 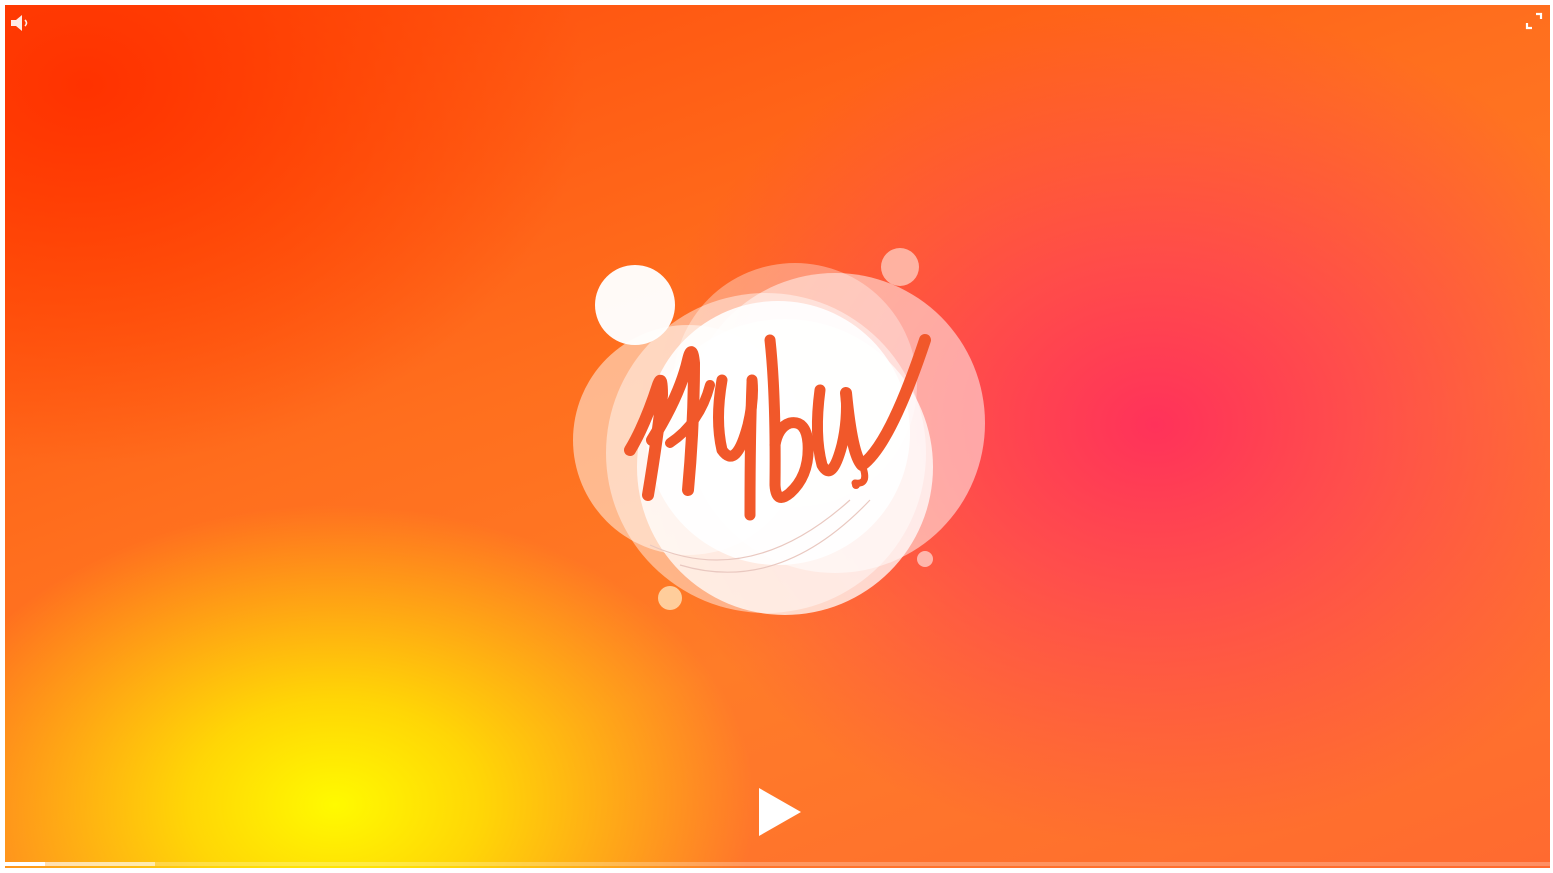 What do you see at coordinates (779, 431) in the screenshot?
I see `hubu-logo` at bounding box center [779, 431].